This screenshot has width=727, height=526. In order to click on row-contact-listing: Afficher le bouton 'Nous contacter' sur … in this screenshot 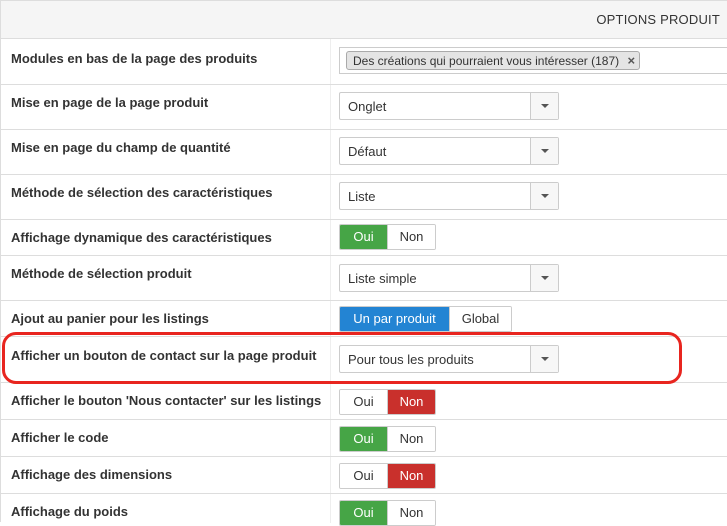, I will do `click(364, 401)`.